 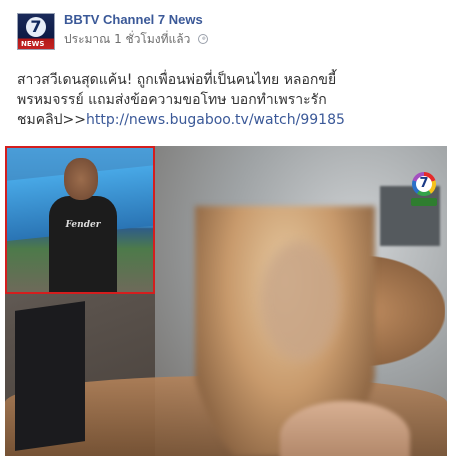 What do you see at coordinates (133, 19) in the screenshot?
I see `page-name-link: BBTV Channel 7 News` at bounding box center [133, 19].